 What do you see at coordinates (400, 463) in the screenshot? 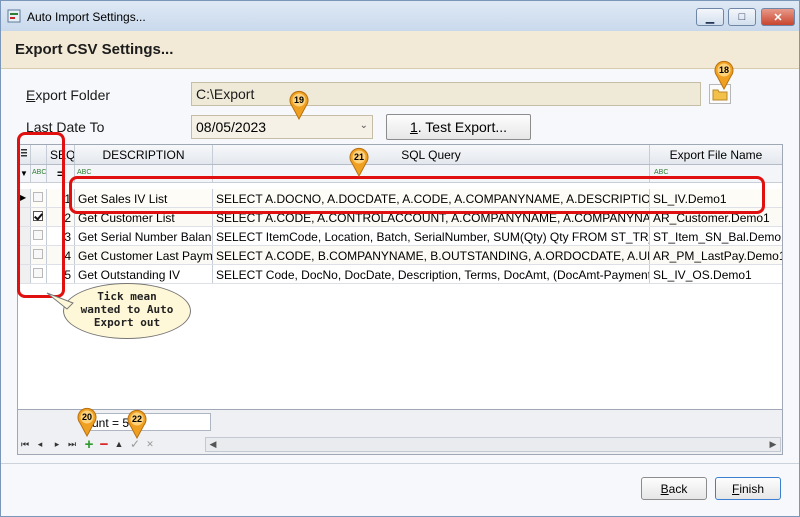
I see `footer-divider` at bounding box center [400, 463].